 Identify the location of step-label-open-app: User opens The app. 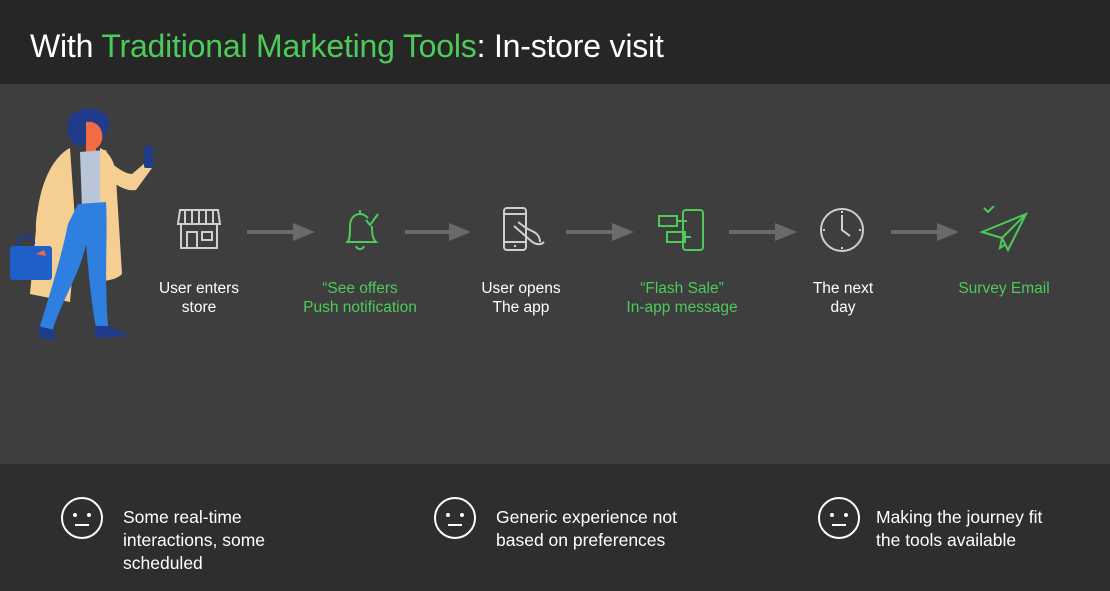
(521, 298).